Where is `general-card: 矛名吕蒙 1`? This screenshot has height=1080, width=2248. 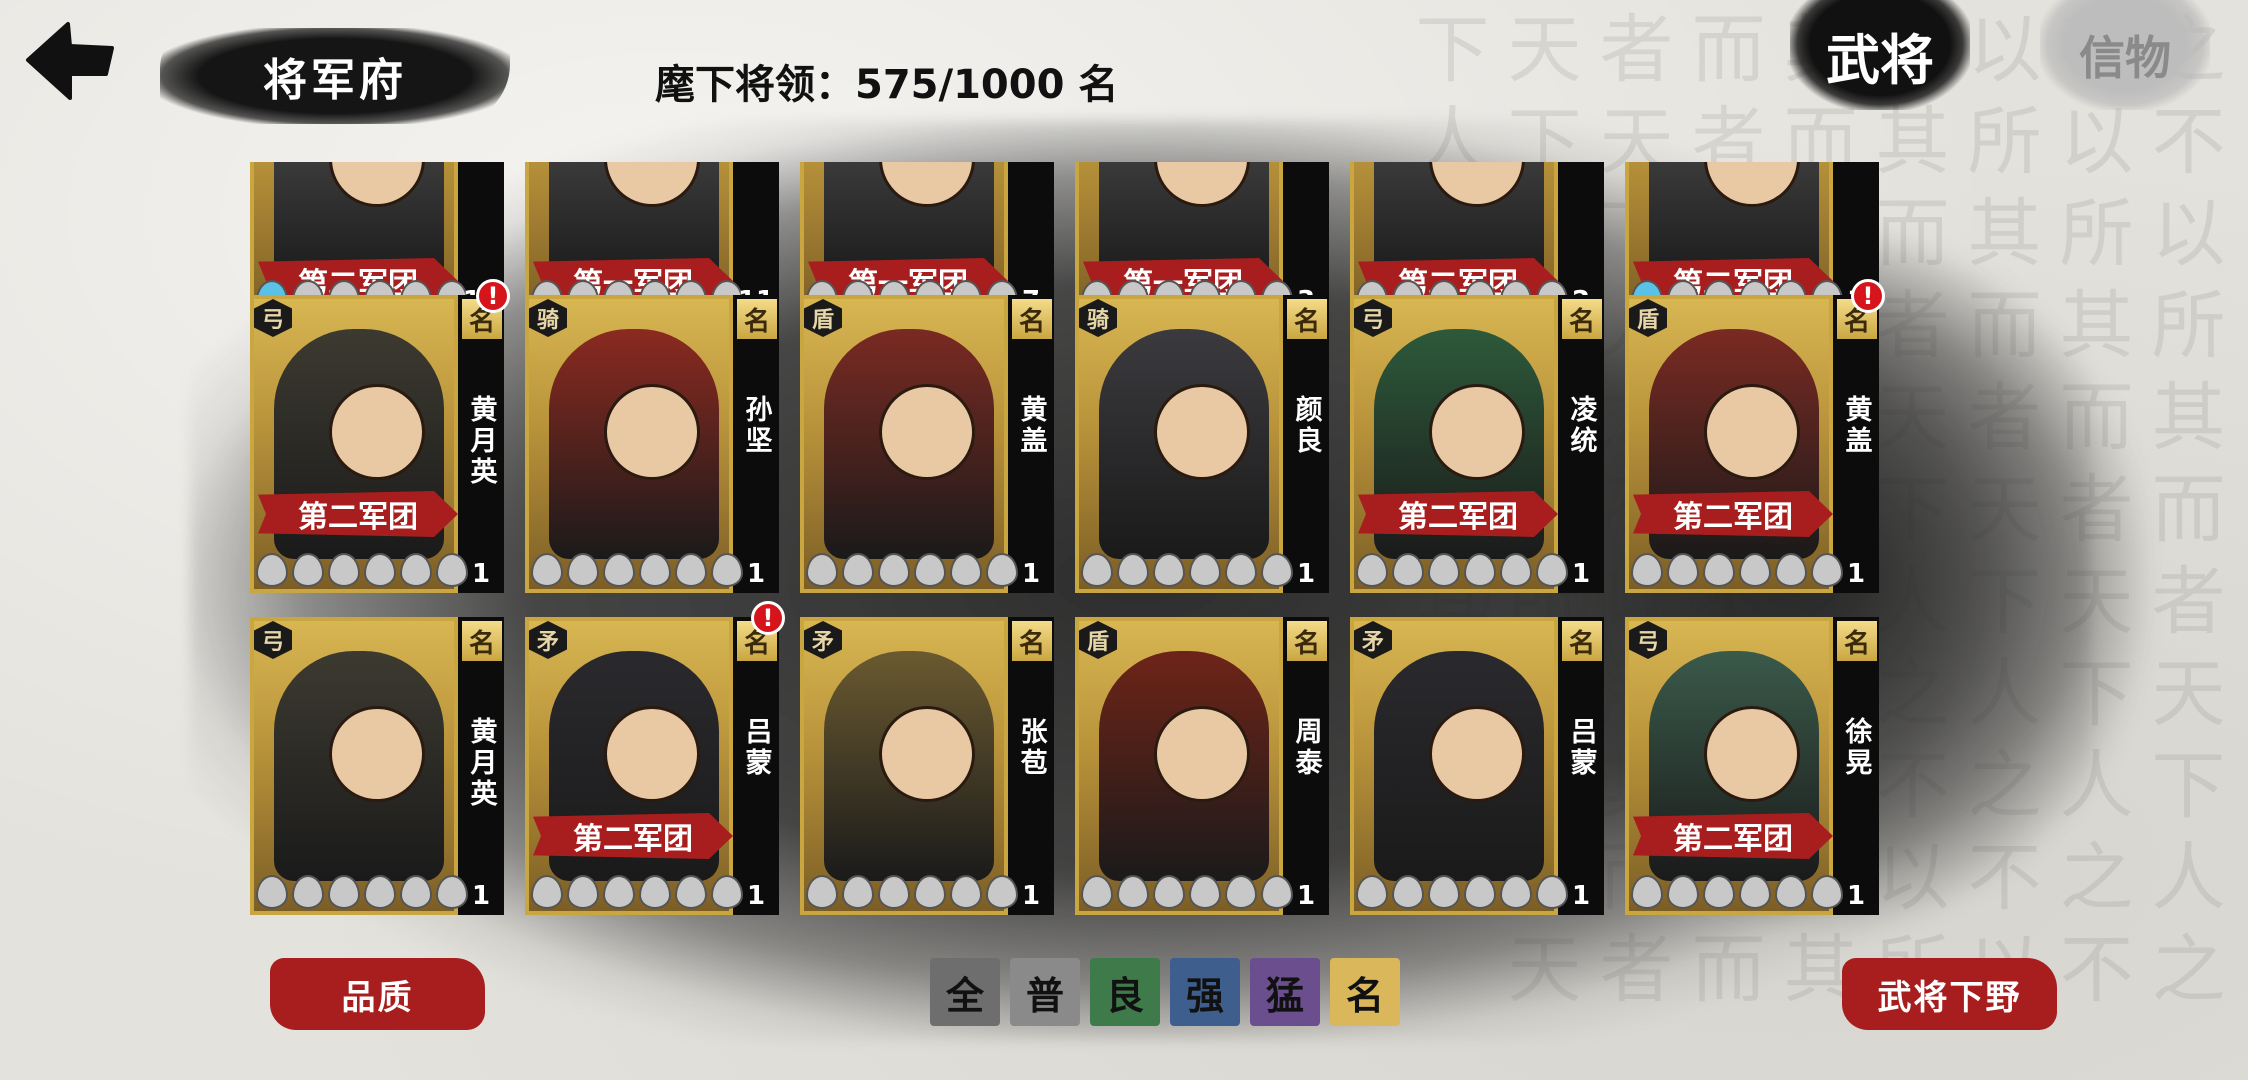 general-card: 矛名吕蒙 1 is located at coordinates (1477, 766).